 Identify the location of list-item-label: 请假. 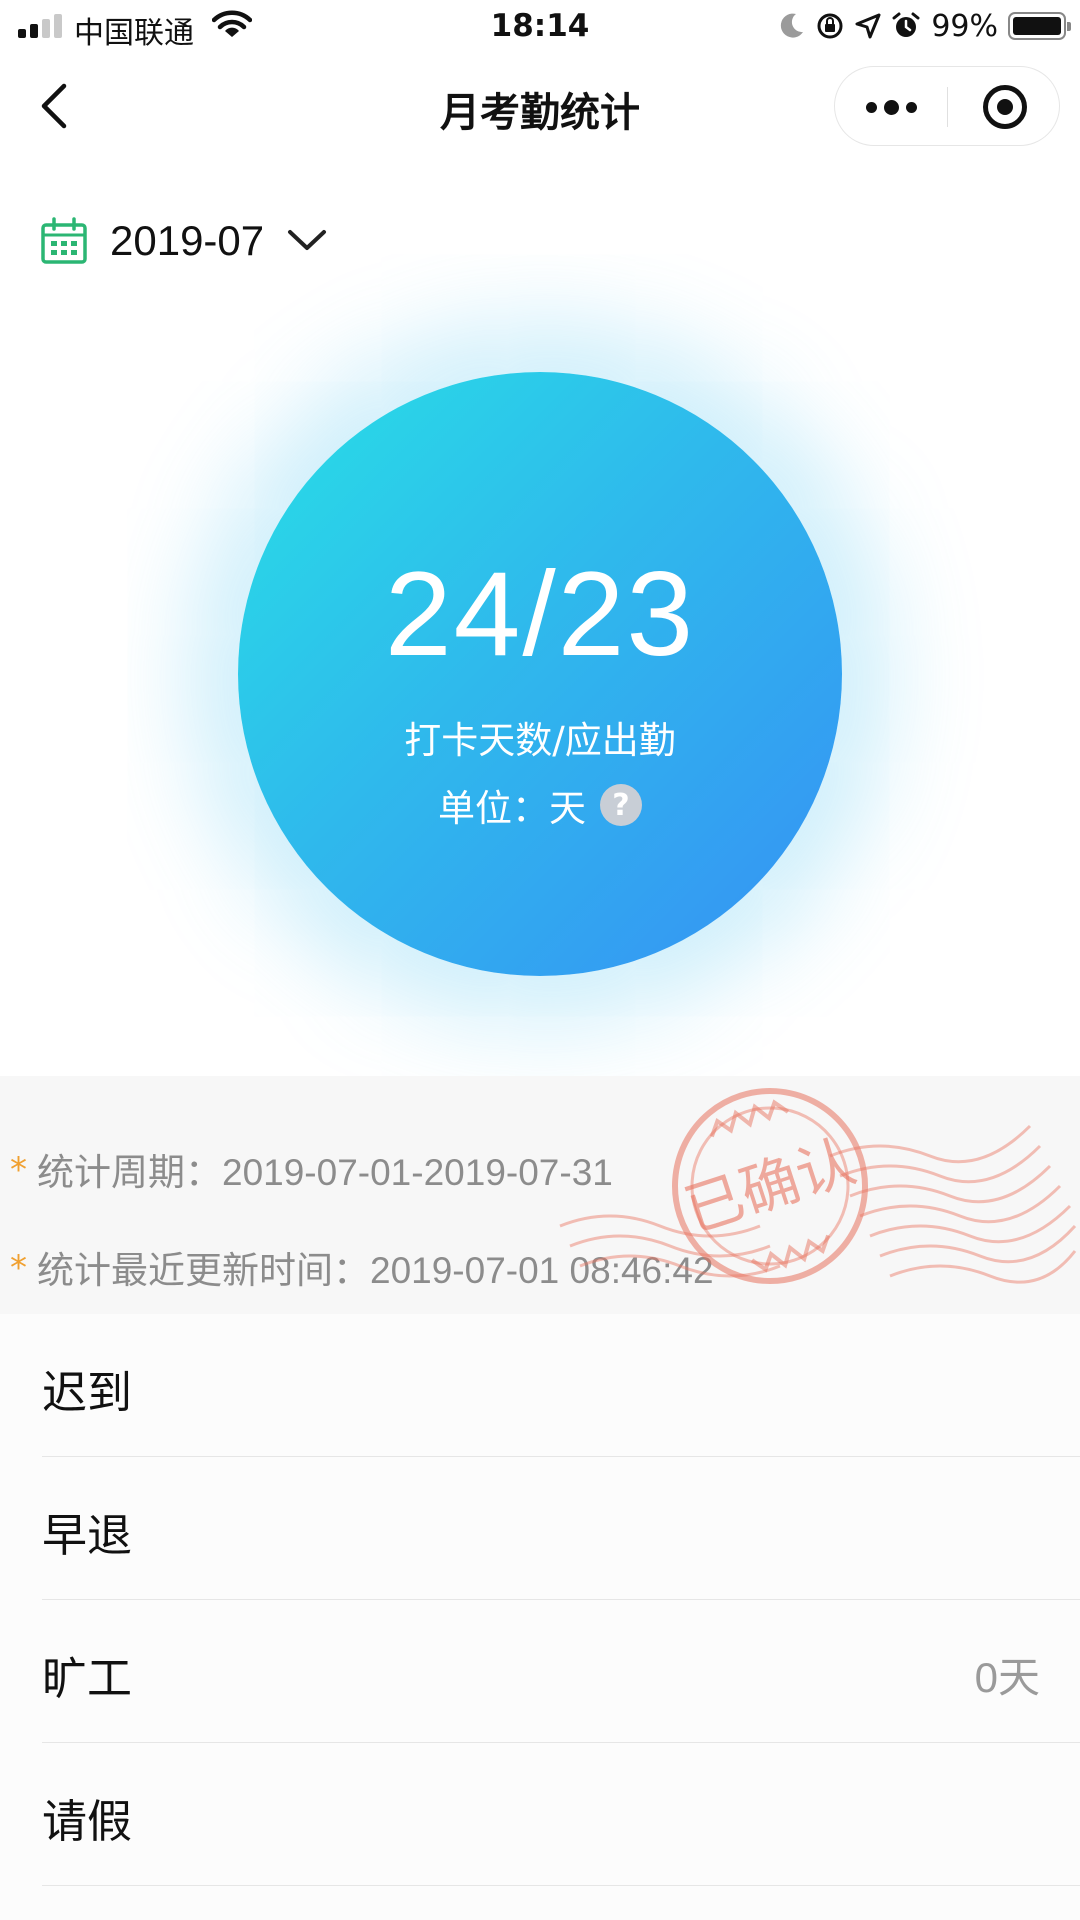
(87, 1821).